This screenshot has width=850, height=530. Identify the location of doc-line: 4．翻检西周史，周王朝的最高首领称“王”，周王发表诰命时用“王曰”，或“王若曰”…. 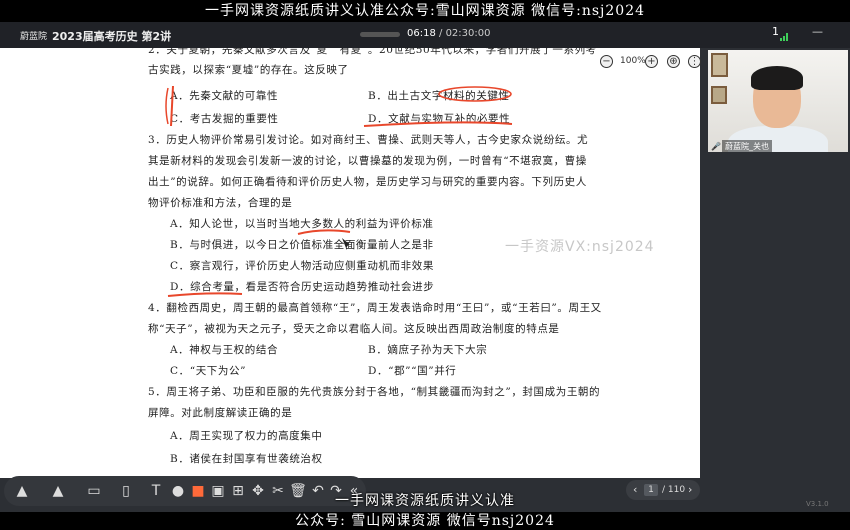
(375, 308).